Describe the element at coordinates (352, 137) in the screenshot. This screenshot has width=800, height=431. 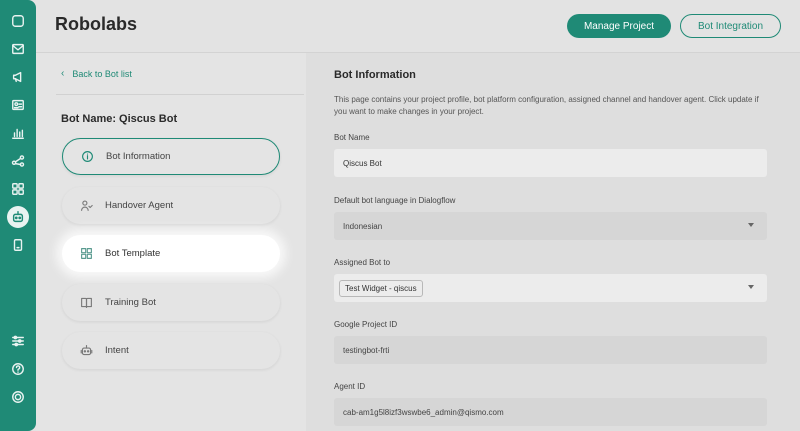
I see `bot-name-label: Bot Name` at that location.